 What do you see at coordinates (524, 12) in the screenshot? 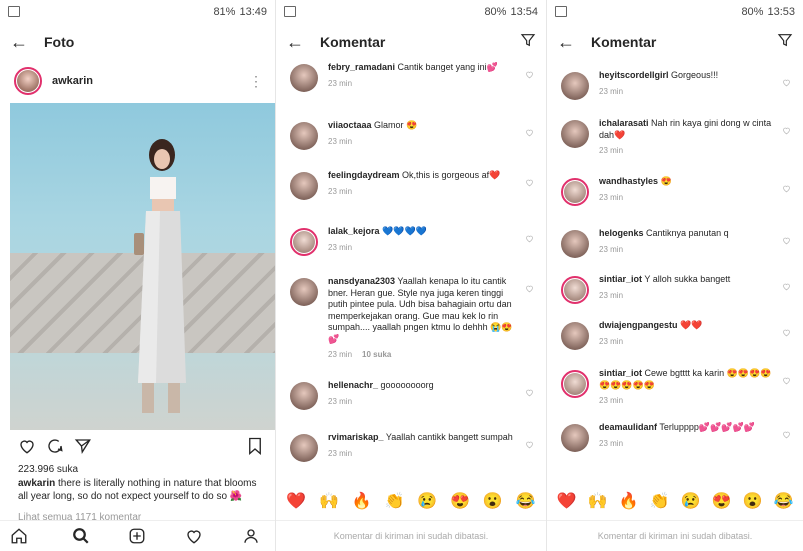
I see `clock-text: 13:54` at bounding box center [524, 12].